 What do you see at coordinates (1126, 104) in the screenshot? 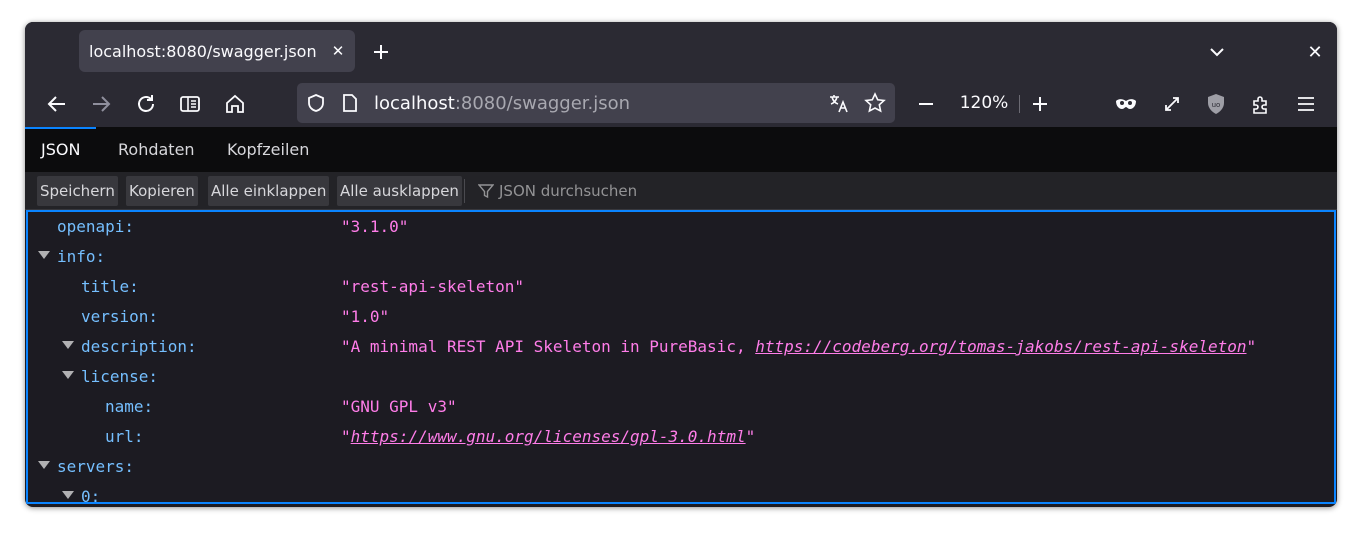
I see `private-browsing-mask-icon` at bounding box center [1126, 104].